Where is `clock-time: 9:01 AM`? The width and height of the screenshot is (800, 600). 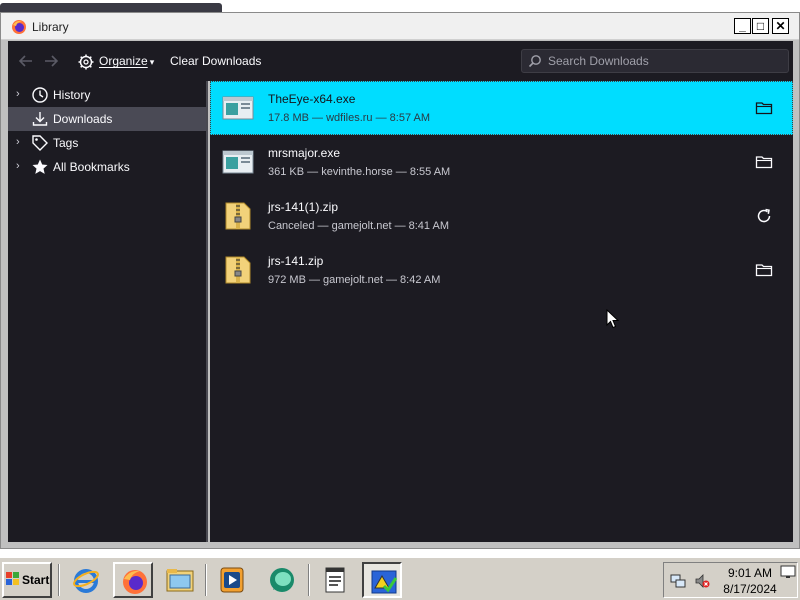
clock-time: 9:01 AM is located at coordinates (750, 573).